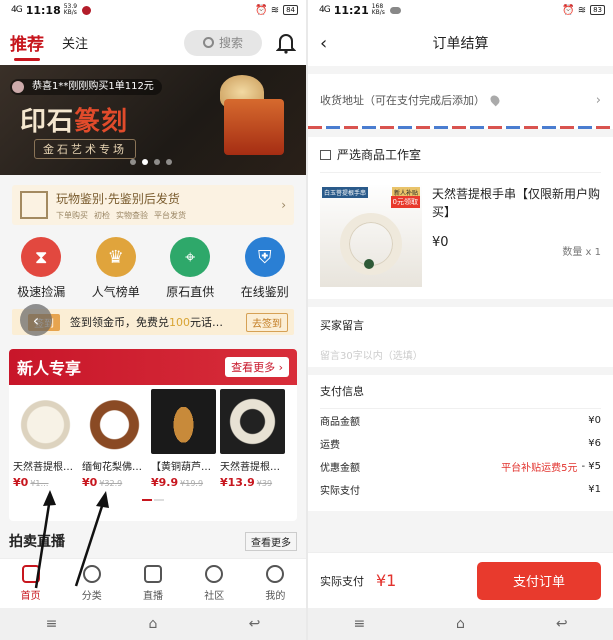  Describe the element at coordinates (460, 580) in the screenshot. I see `checkout-footer: 实际支付 ¥1 支付订单` at that location.